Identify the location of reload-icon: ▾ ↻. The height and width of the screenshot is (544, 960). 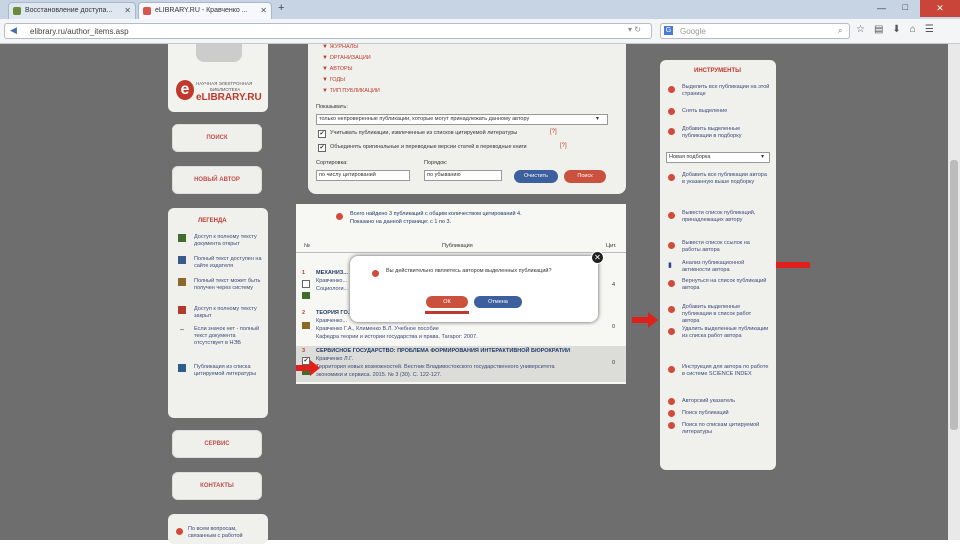
(634, 29).